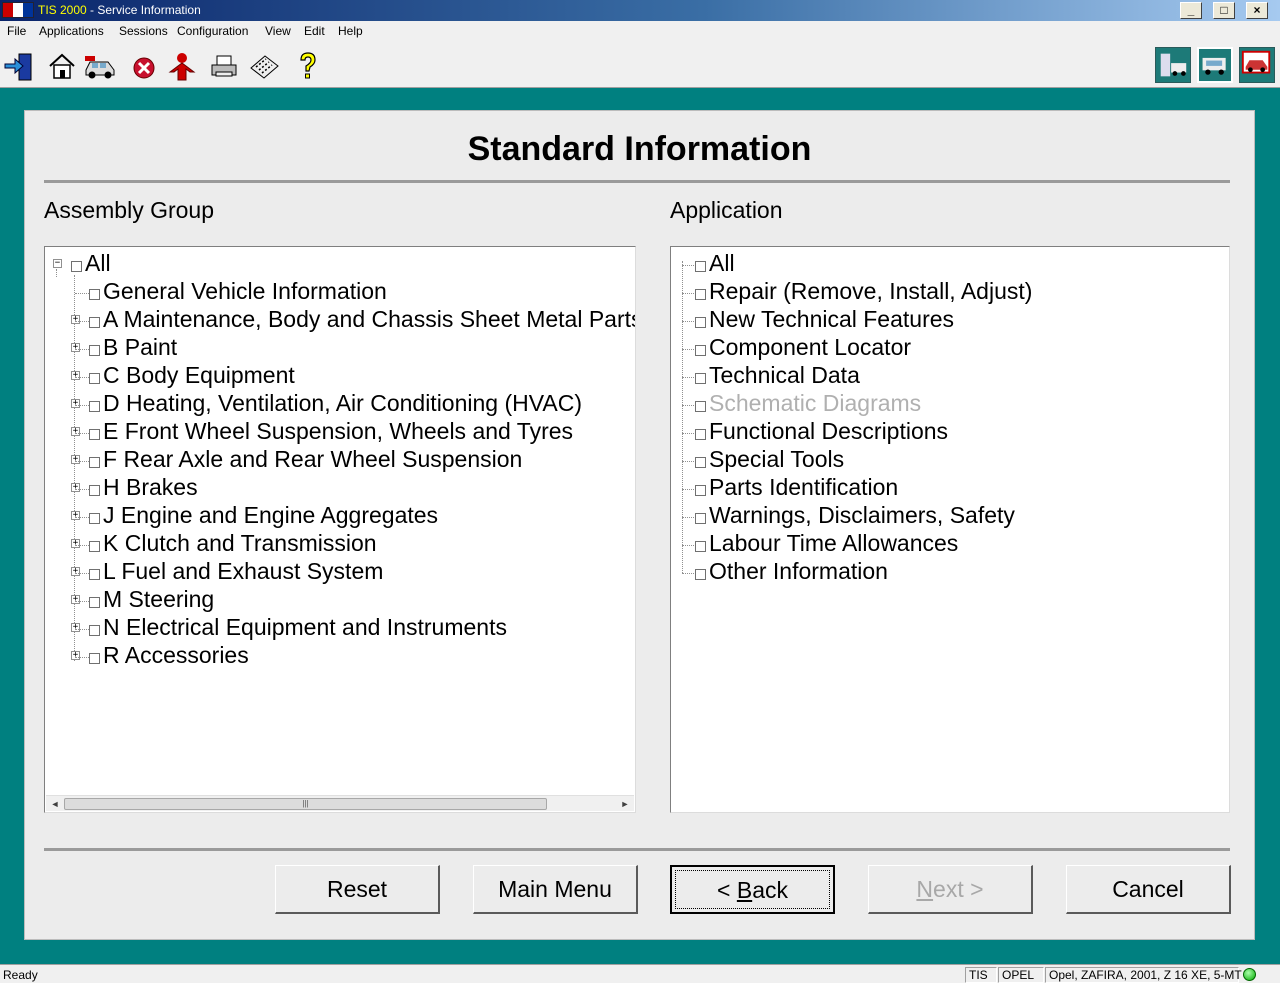 Image resolution: width=1280 pixels, height=983 pixels. What do you see at coordinates (925, 889) in the screenshot?
I see `next-mnemonic: N` at bounding box center [925, 889].